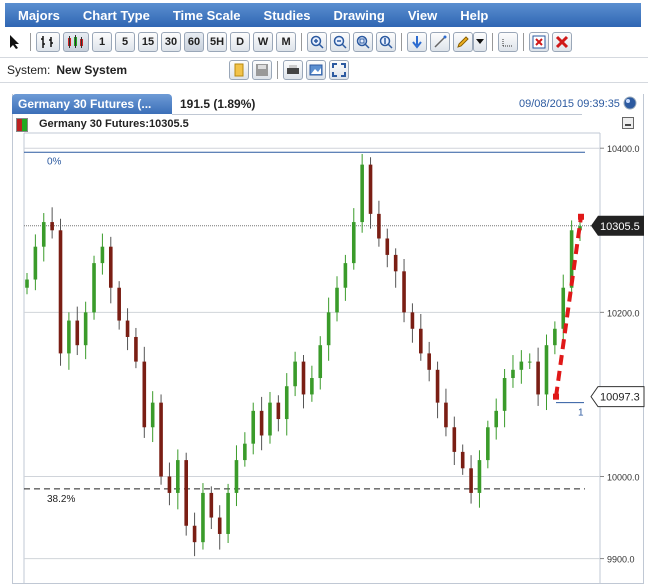 The width and height of the screenshot is (672, 584). I want to click on y-tick-label: 10000.0, so click(623, 478).